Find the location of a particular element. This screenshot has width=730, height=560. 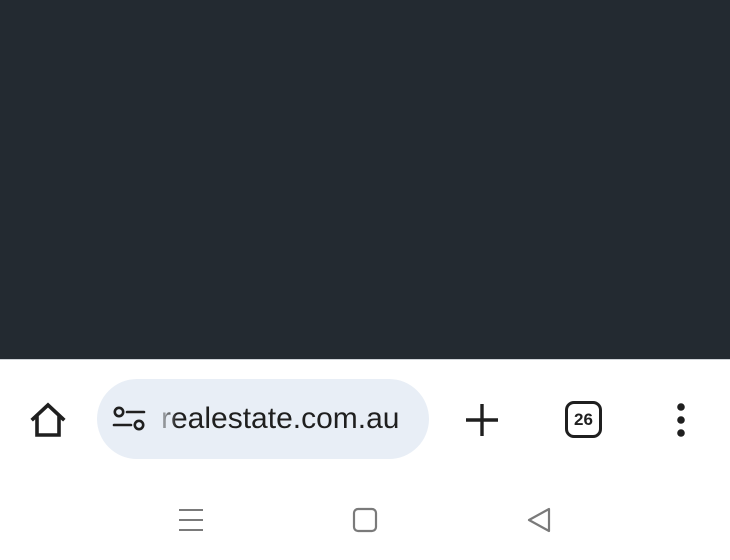

tab-switcher-button: 26 is located at coordinates (583, 419).